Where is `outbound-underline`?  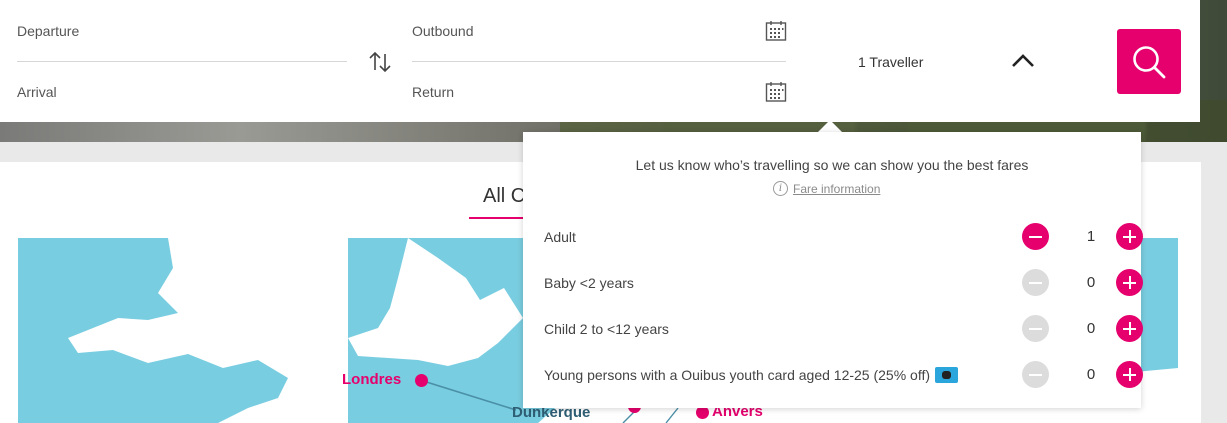
outbound-underline is located at coordinates (599, 61).